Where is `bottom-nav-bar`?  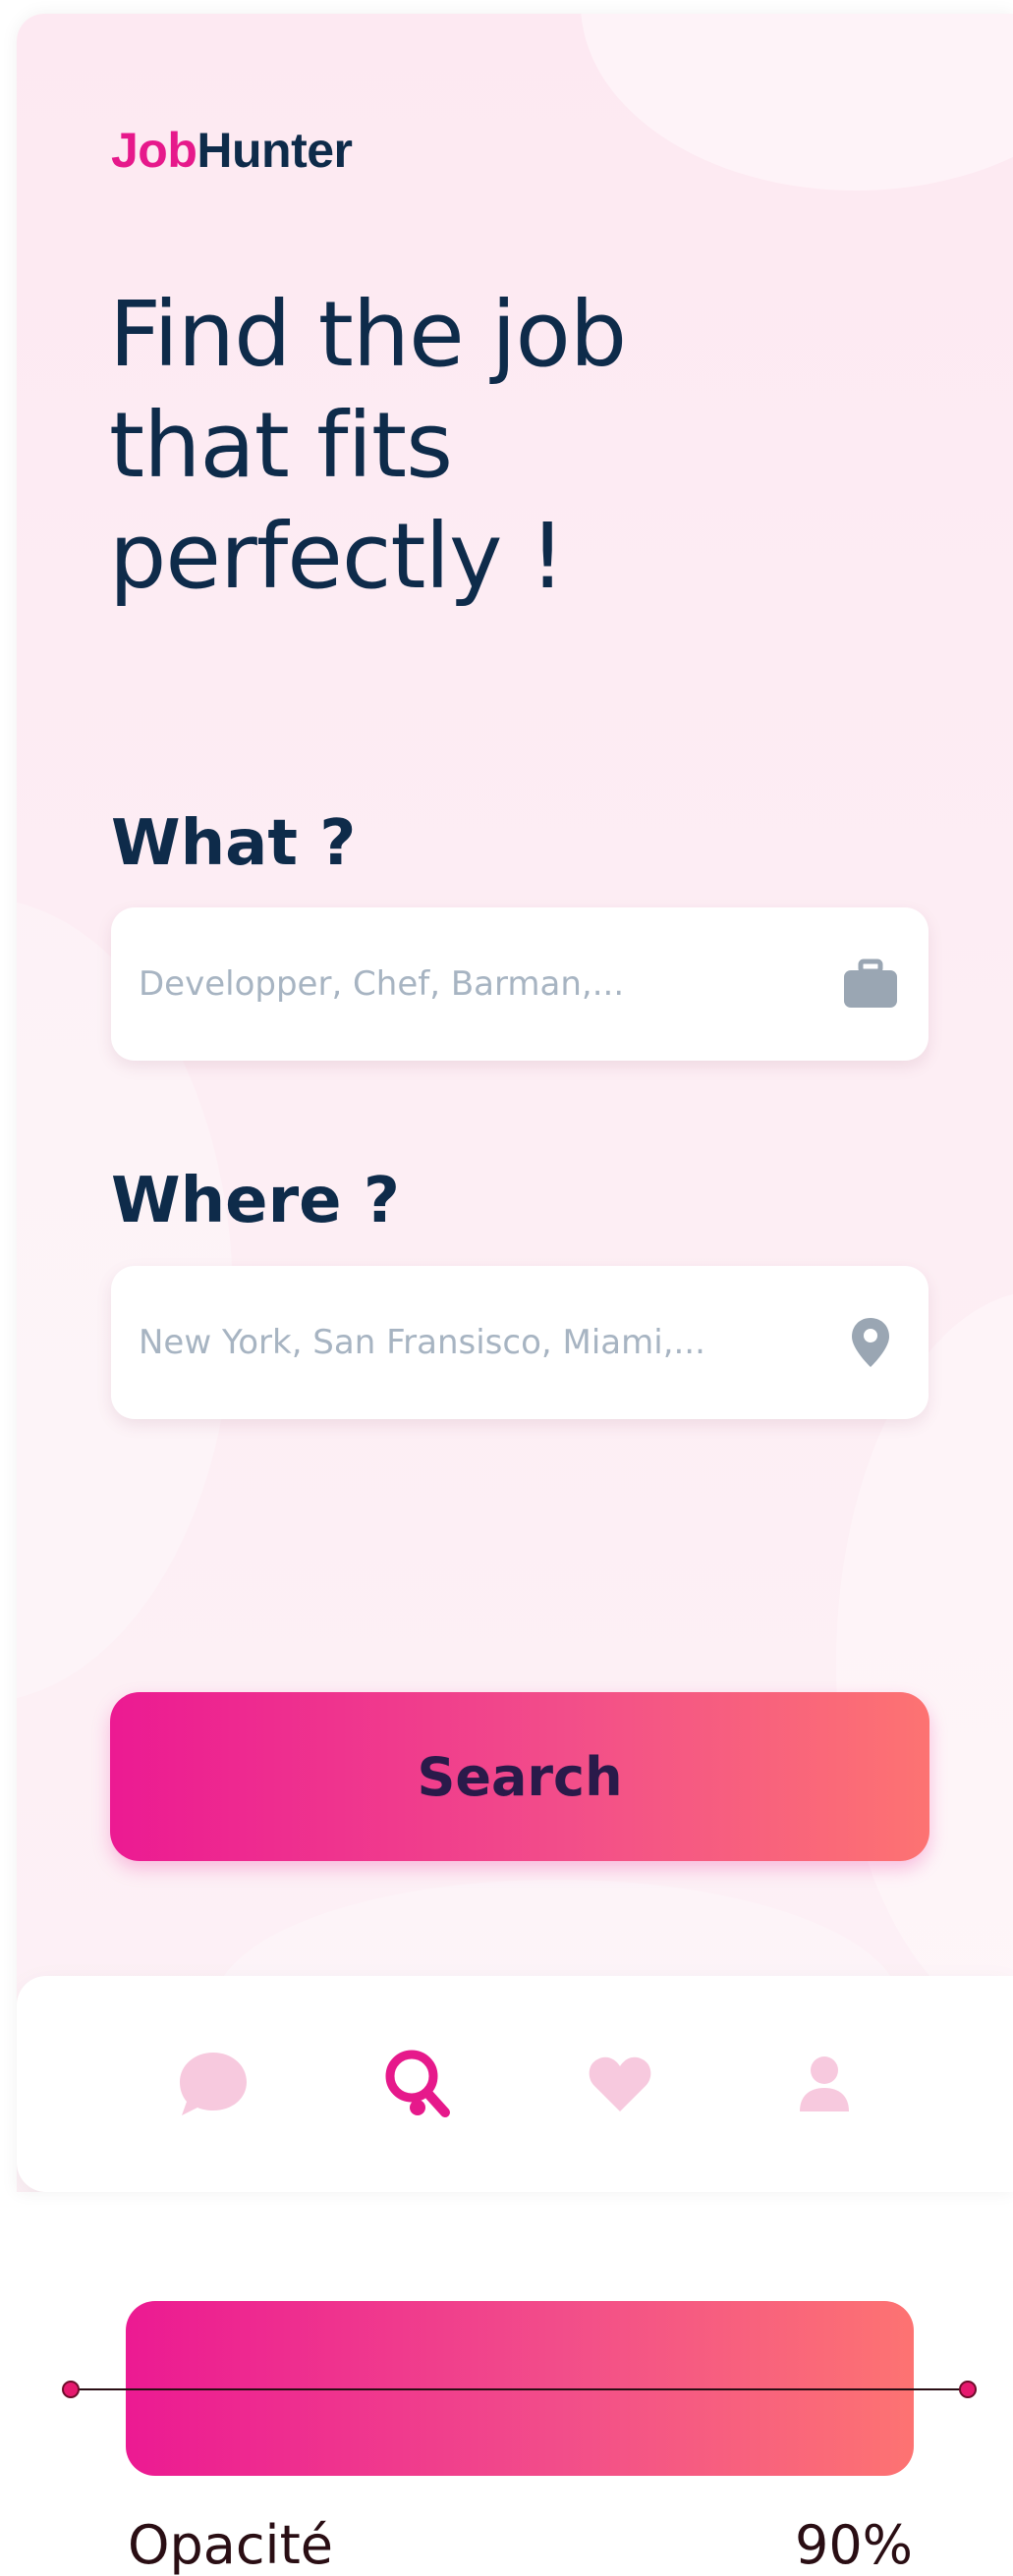 bottom-nav-bar is located at coordinates (515, 2084).